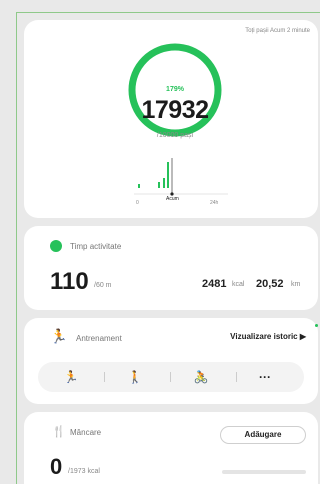 The width and height of the screenshot is (320, 484). What do you see at coordinates (172, 199) in the screenshot?
I see `chart-label-now: Acum` at bounding box center [172, 199].